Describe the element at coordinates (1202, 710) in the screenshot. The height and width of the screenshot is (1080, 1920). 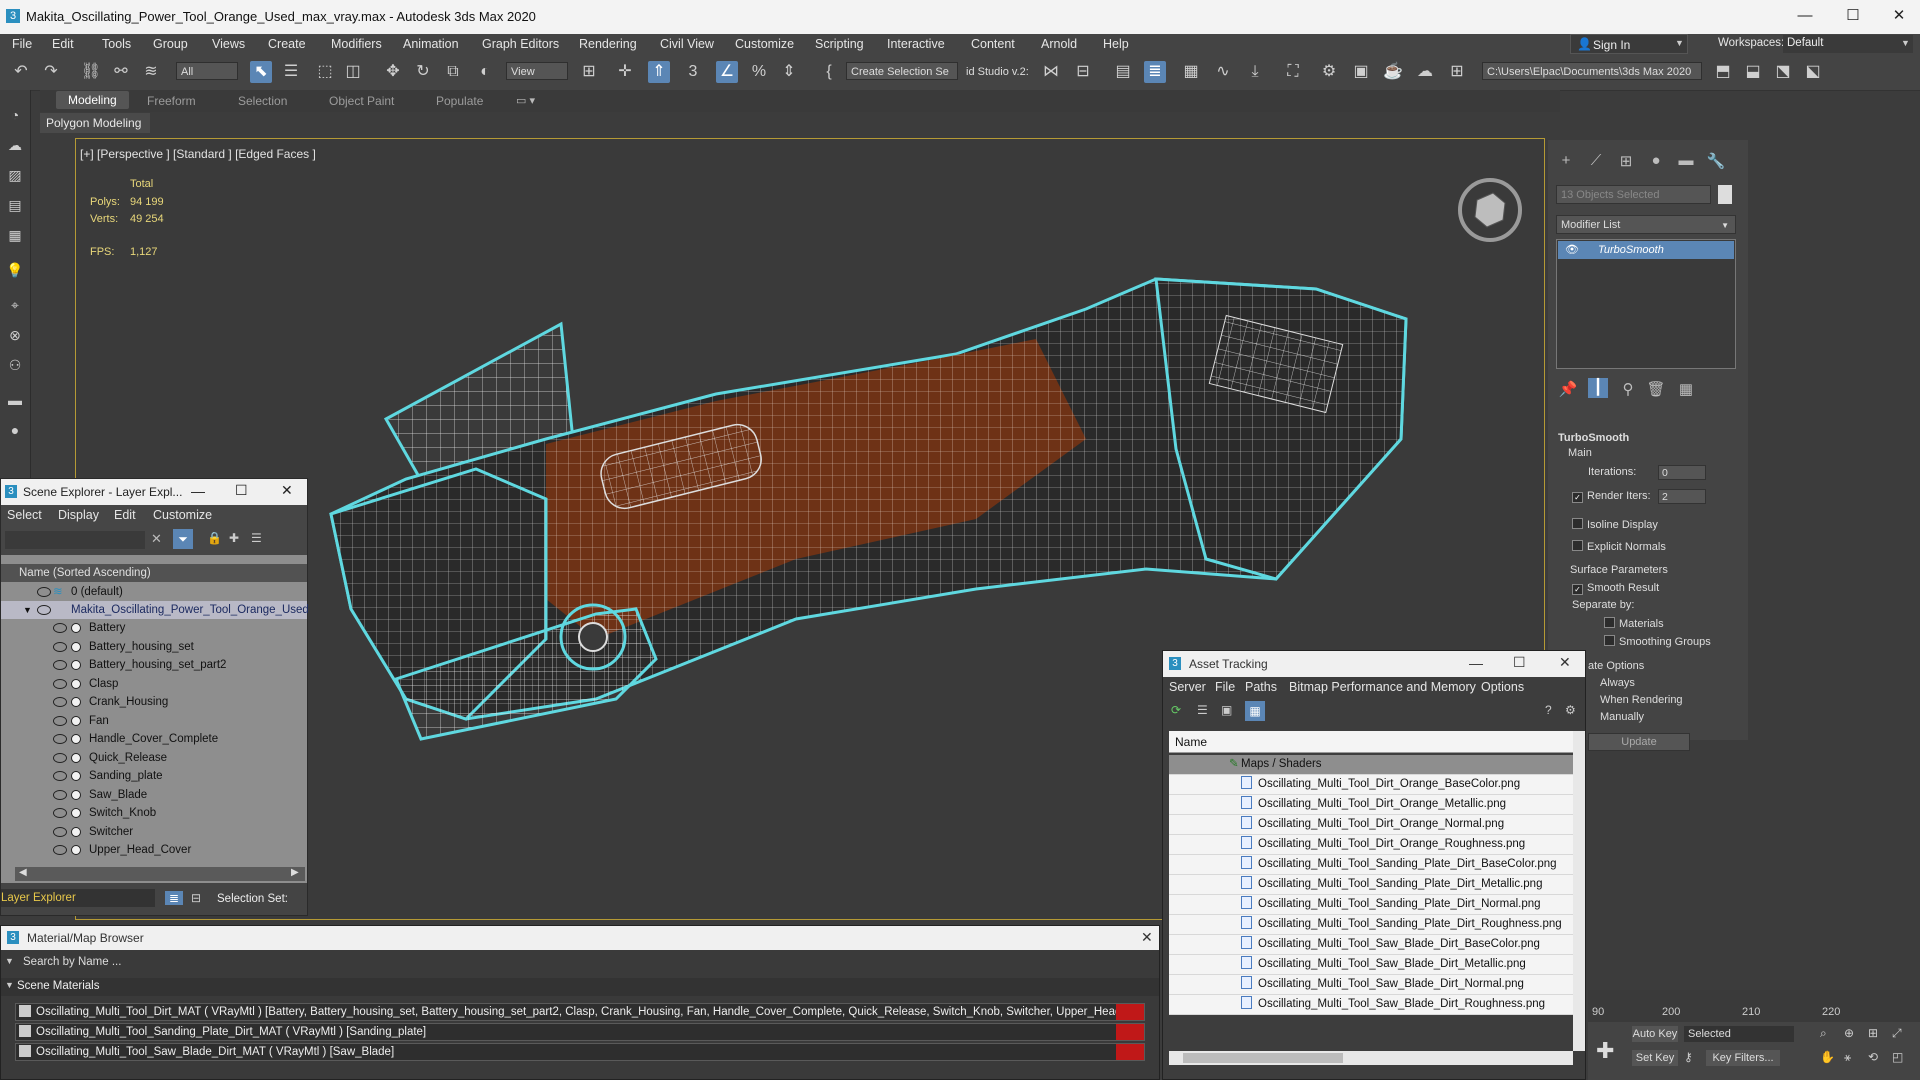
I see `list-view-icon: ☰` at that location.